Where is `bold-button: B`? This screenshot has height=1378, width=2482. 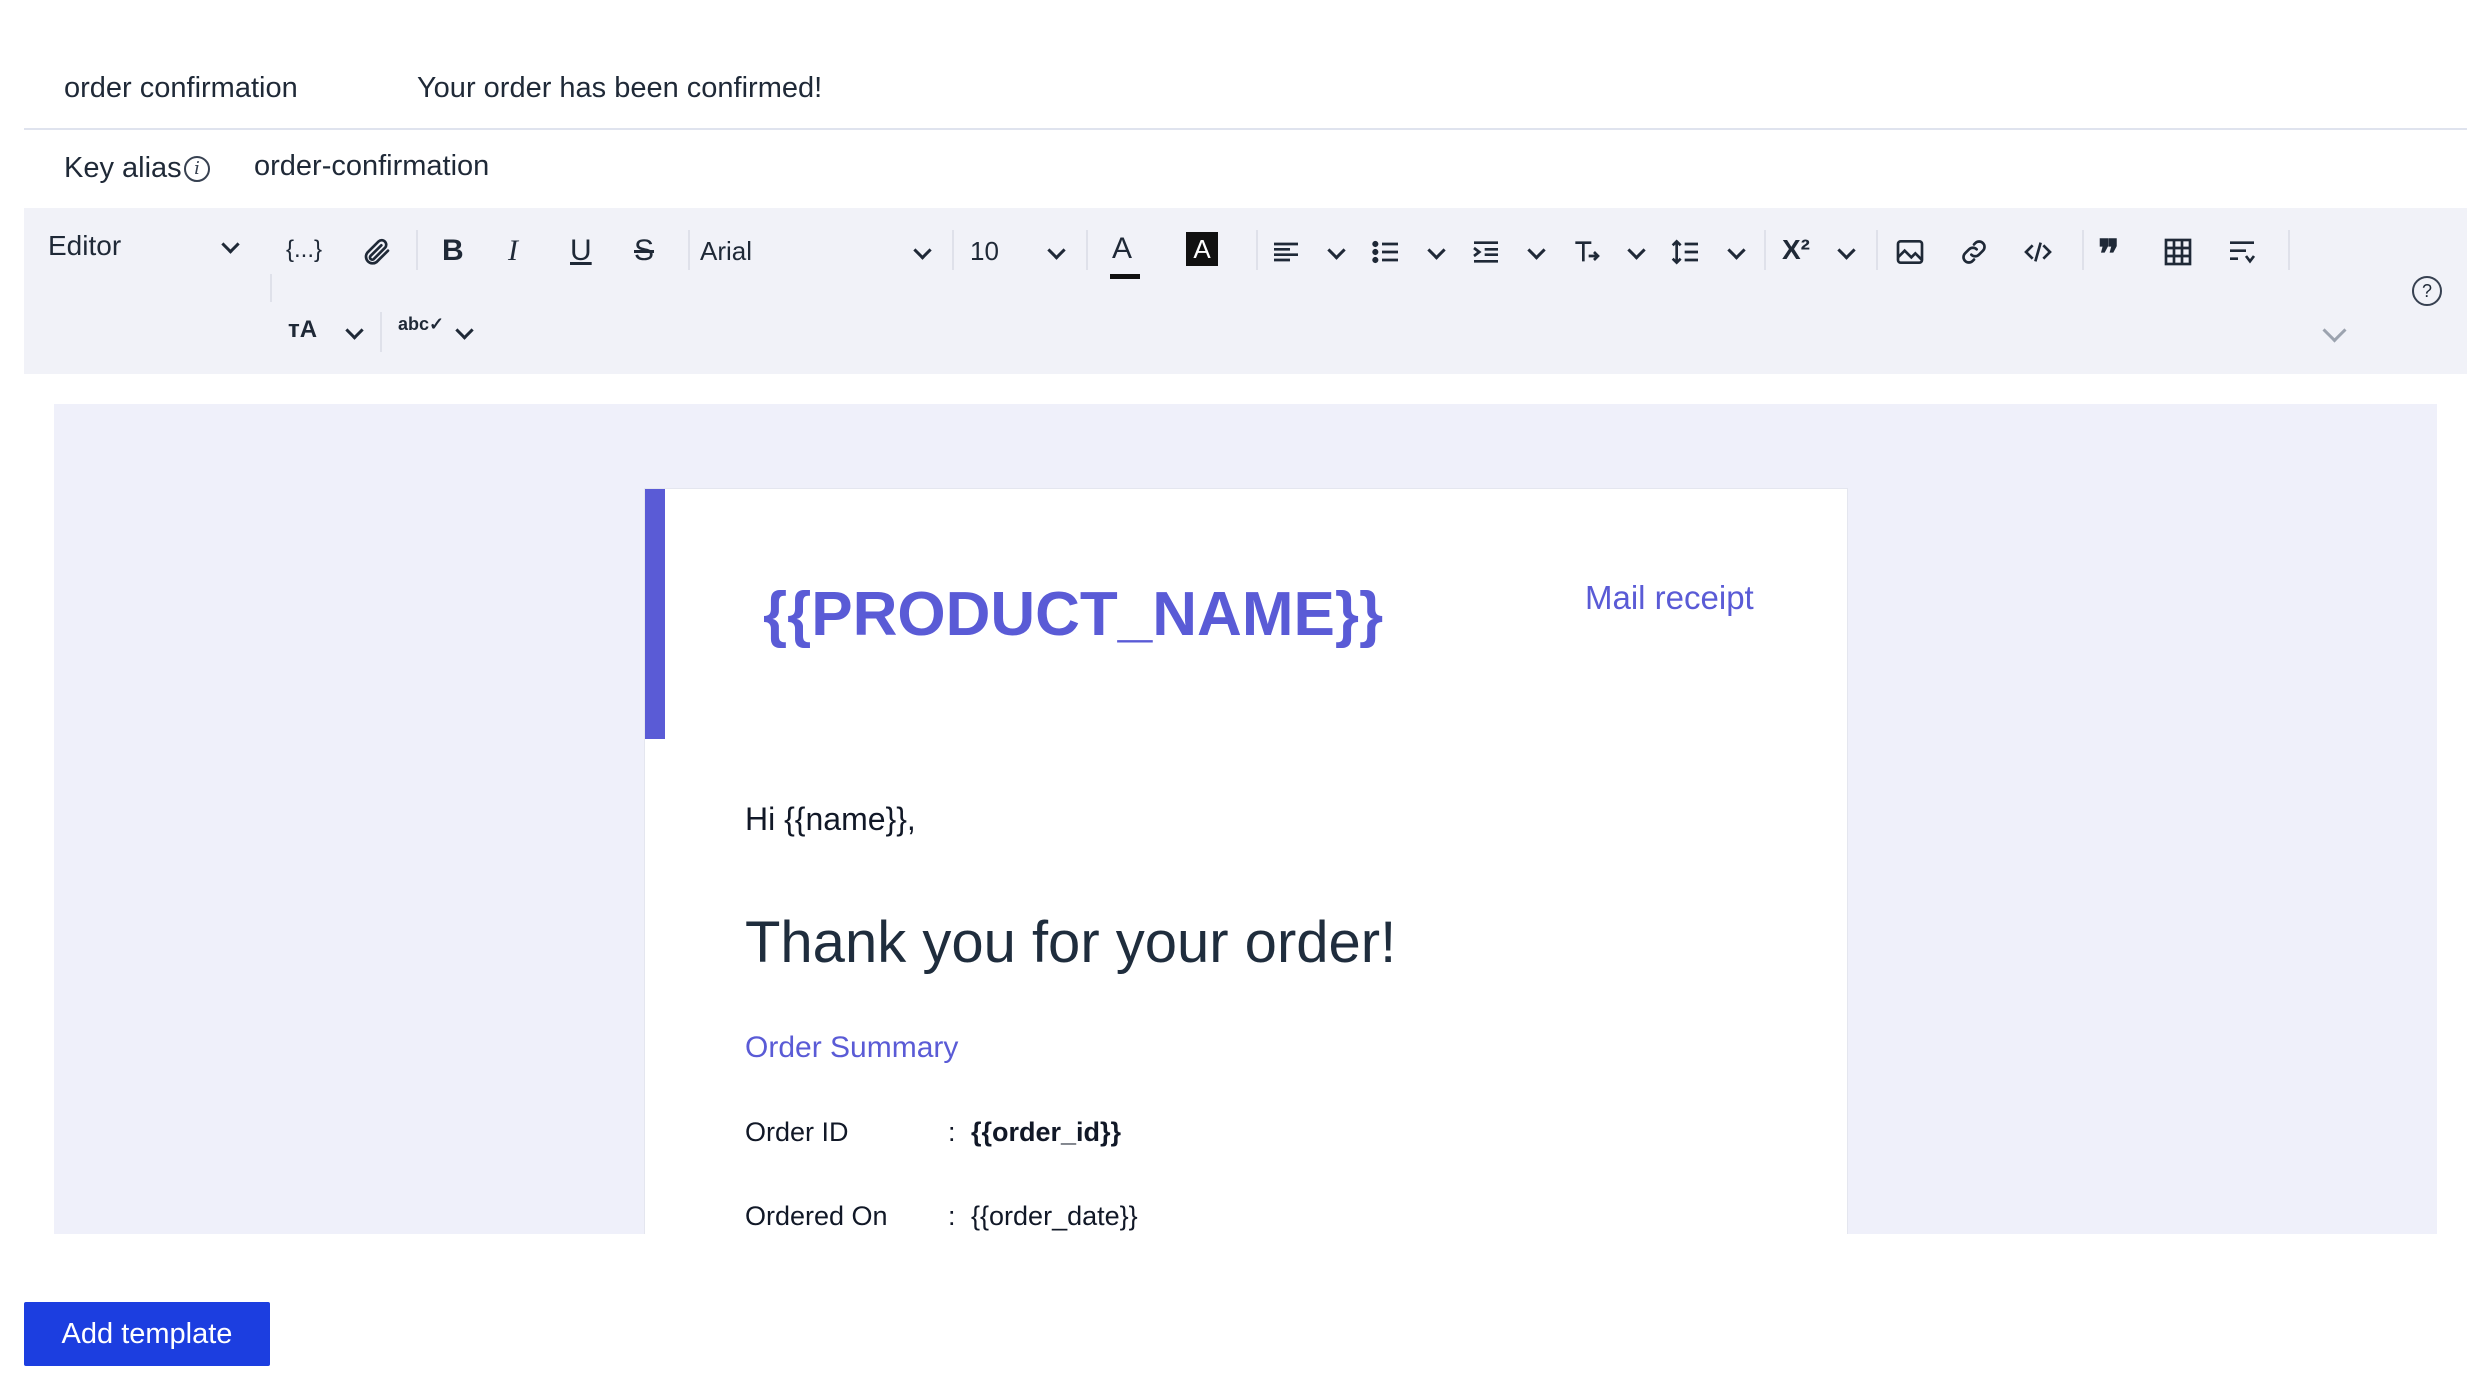 bold-button: B is located at coordinates (453, 251).